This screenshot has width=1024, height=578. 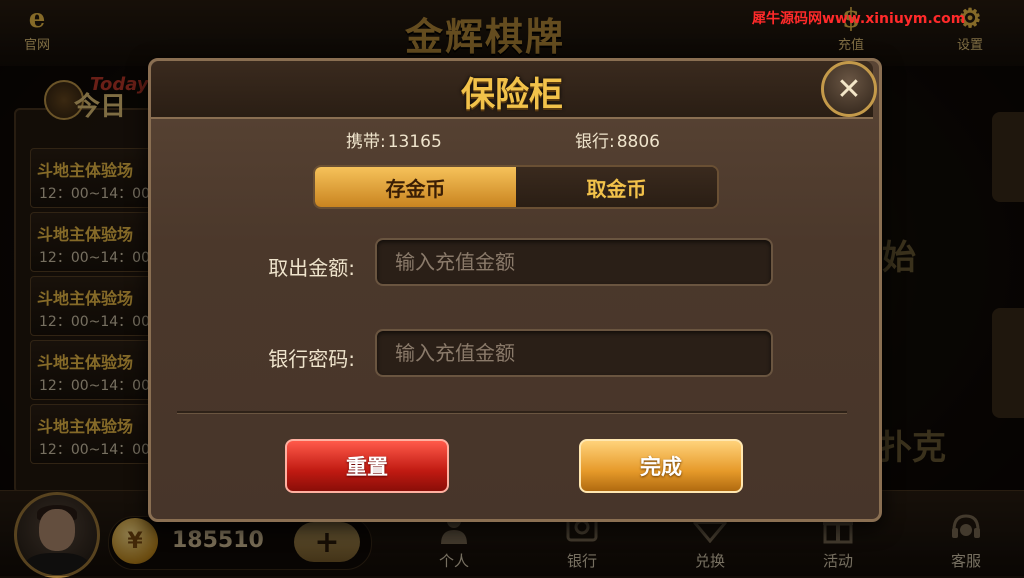 I want to click on bank-label: 银行:, so click(x=595, y=142).